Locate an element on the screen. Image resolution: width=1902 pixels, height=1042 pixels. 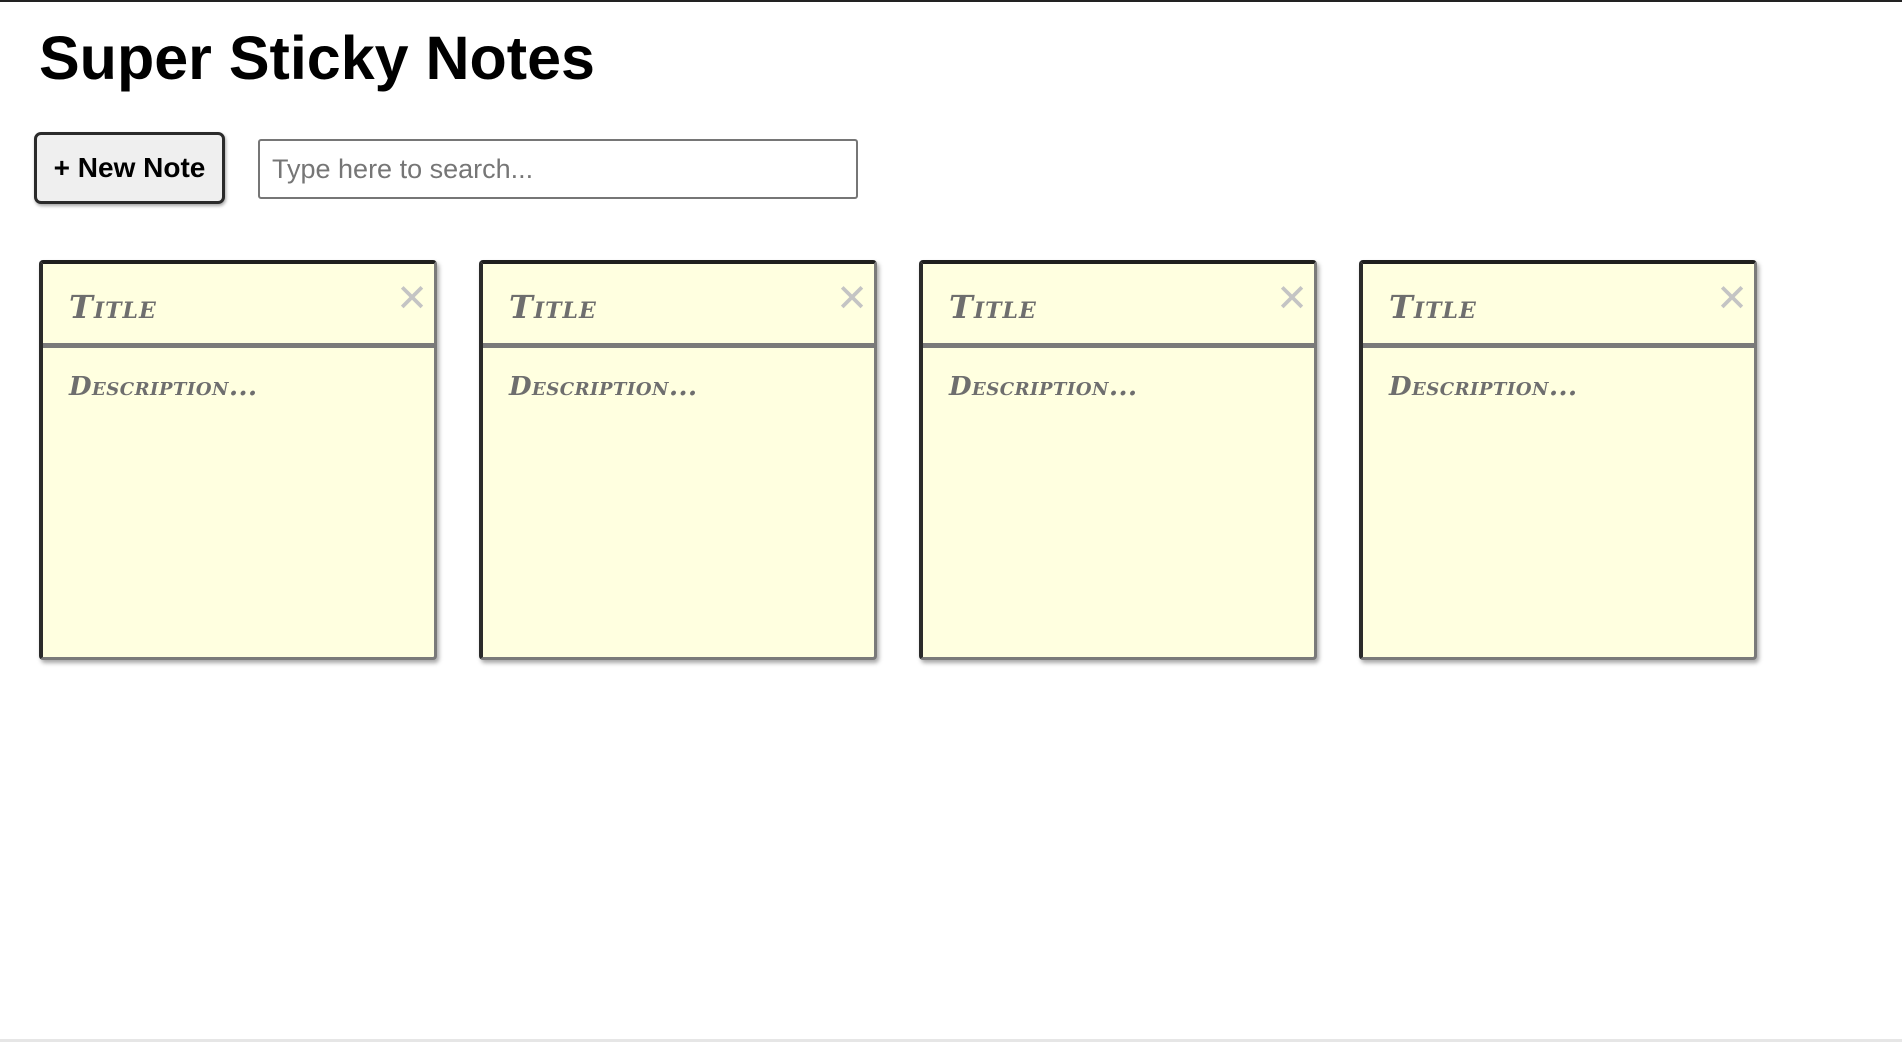
page-title: Super Sticky Notes is located at coordinates (317, 58).